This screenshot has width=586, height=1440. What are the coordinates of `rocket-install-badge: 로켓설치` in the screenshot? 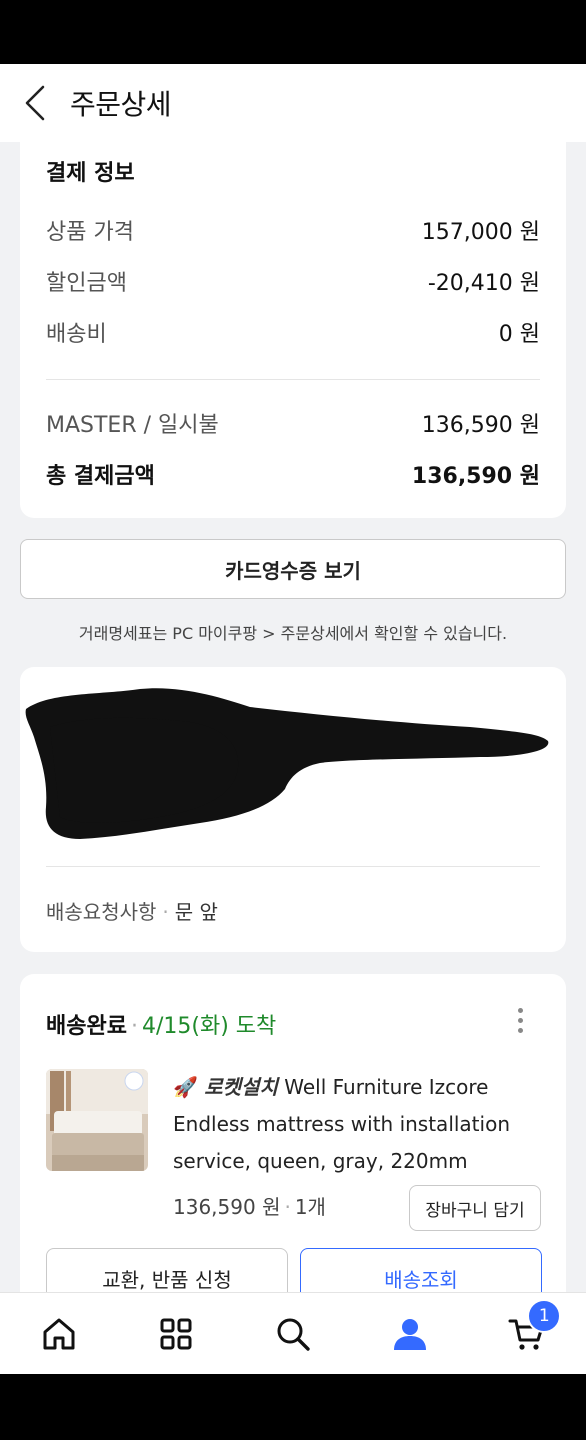 It's located at (241, 1087).